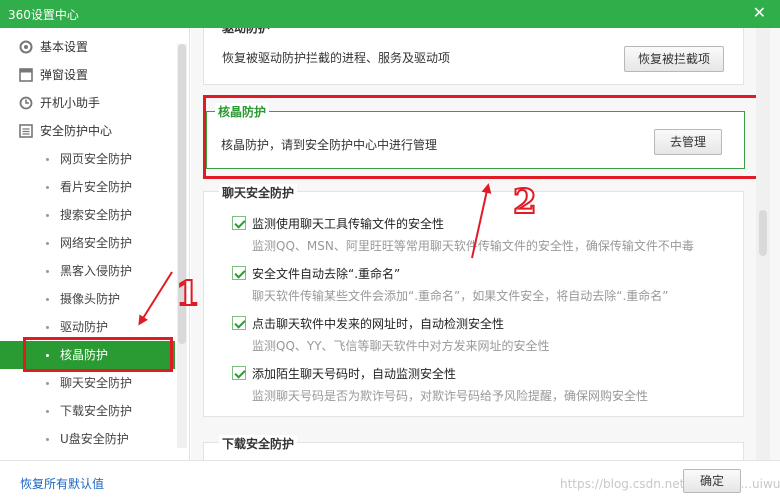  I want to click on option-description: 监测QQ、YY、飞信等聊天软件中对方发来网址的安全性, so click(401, 346).